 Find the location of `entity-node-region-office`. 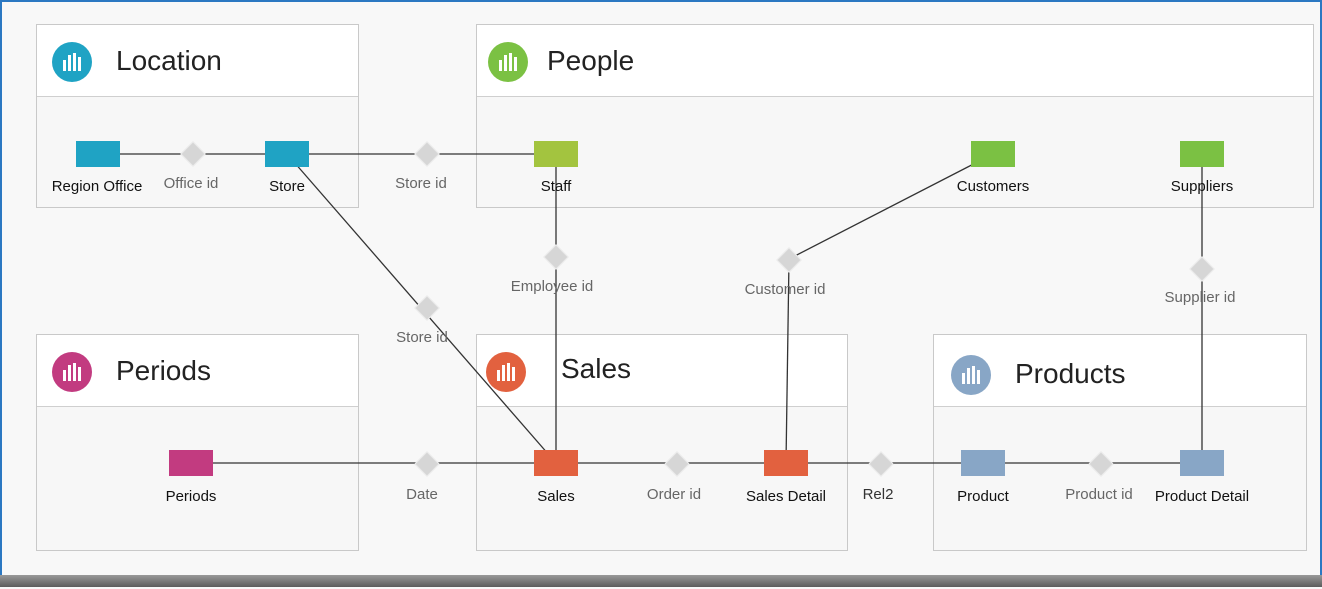

entity-node-region-office is located at coordinates (98, 154).